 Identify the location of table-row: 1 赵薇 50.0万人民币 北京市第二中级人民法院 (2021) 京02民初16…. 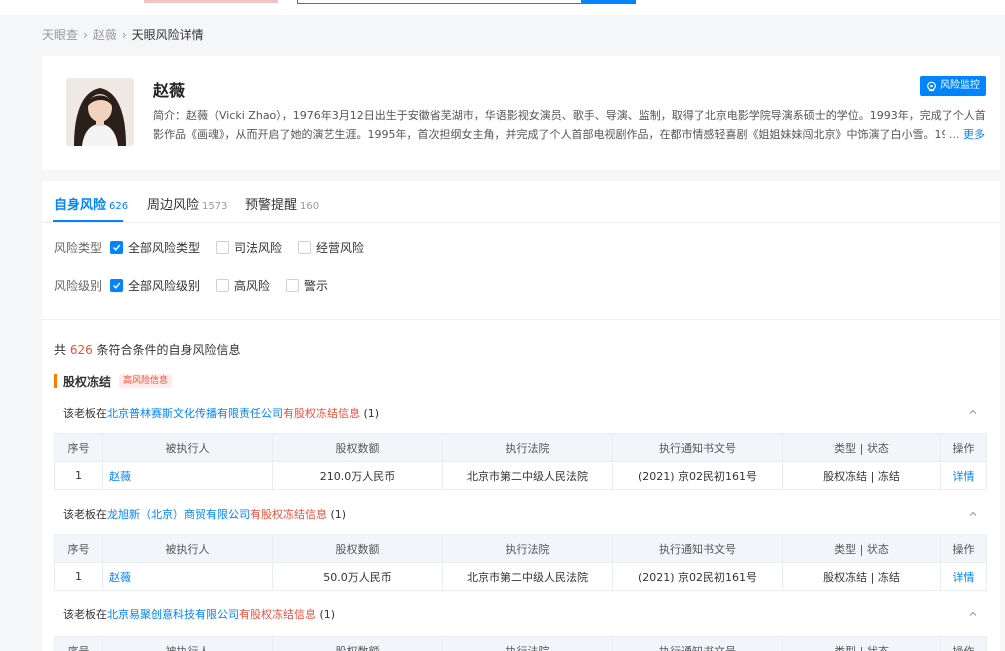
(520, 576).